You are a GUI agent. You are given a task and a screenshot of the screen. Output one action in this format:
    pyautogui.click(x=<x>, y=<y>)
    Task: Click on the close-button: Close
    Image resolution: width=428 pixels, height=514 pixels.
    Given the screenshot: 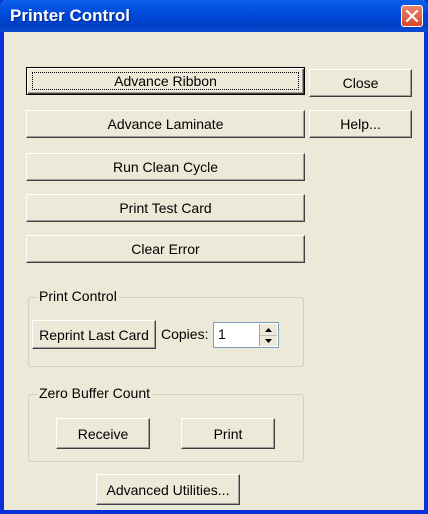 What is the action you would take?
    pyautogui.click(x=360, y=83)
    